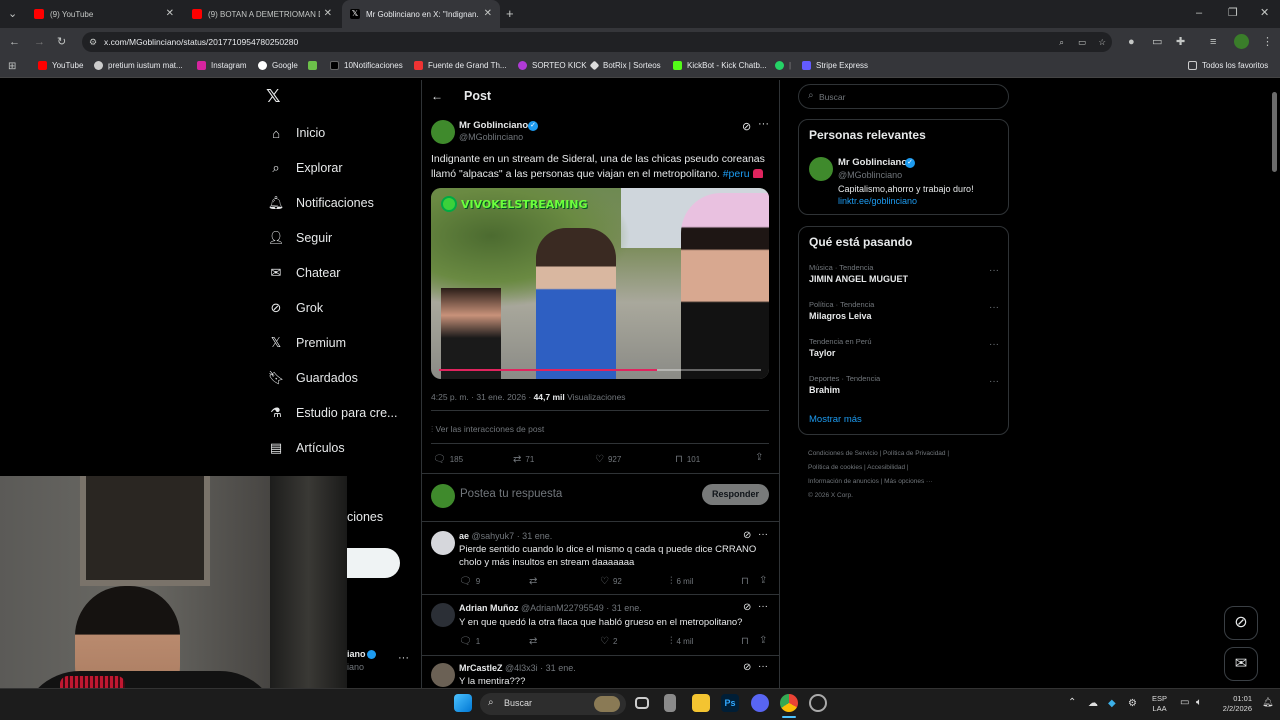  Describe the element at coordinates (872, 162) in the screenshot. I see `relevant-name: Mr Goblinciano` at that location.